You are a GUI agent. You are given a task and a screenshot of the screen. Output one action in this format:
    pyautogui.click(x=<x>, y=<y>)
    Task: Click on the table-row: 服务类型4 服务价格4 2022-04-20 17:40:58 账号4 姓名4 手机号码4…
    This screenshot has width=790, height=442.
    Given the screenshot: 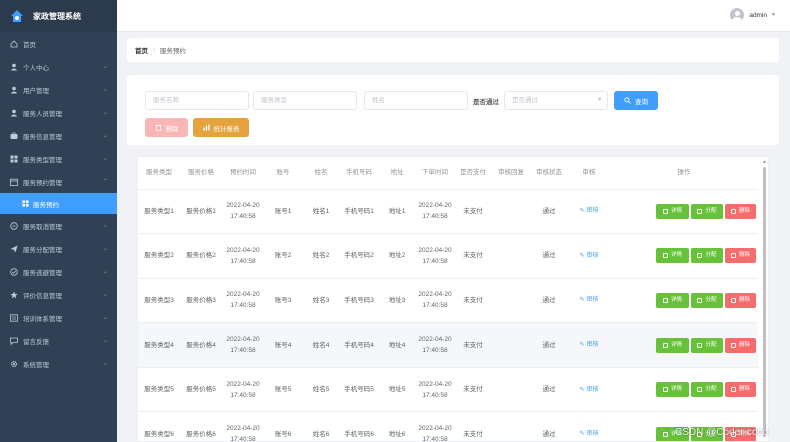 What is the action you would take?
    pyautogui.click(x=448, y=345)
    